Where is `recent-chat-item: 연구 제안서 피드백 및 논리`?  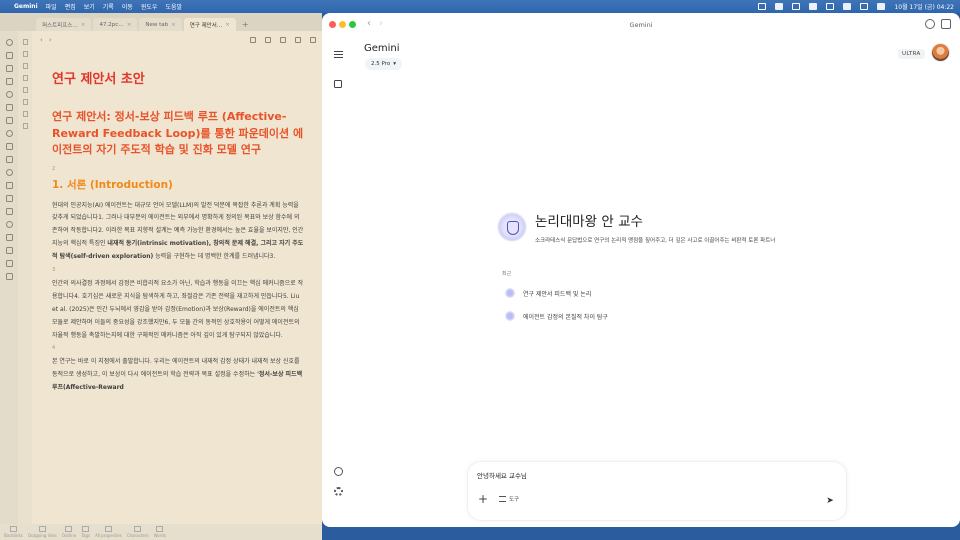 recent-chat-item: 연구 제안서 피드백 및 논리 is located at coordinates (548, 293).